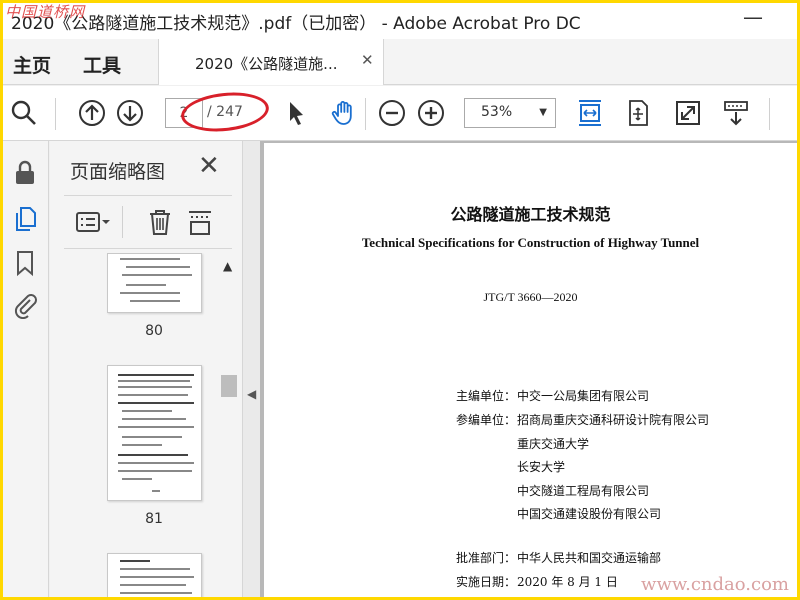 The image size is (800, 600). I want to click on chevron-up-icon: ▲, so click(227, 266).